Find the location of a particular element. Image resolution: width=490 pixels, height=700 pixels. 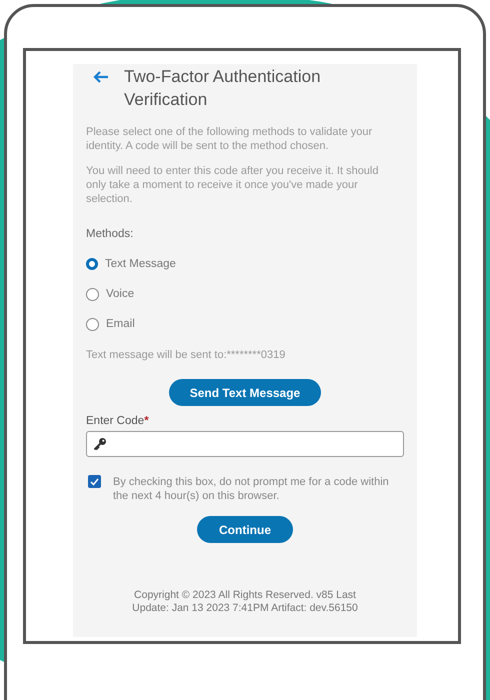

send-text-message-button: Send Text Message is located at coordinates (245, 392).